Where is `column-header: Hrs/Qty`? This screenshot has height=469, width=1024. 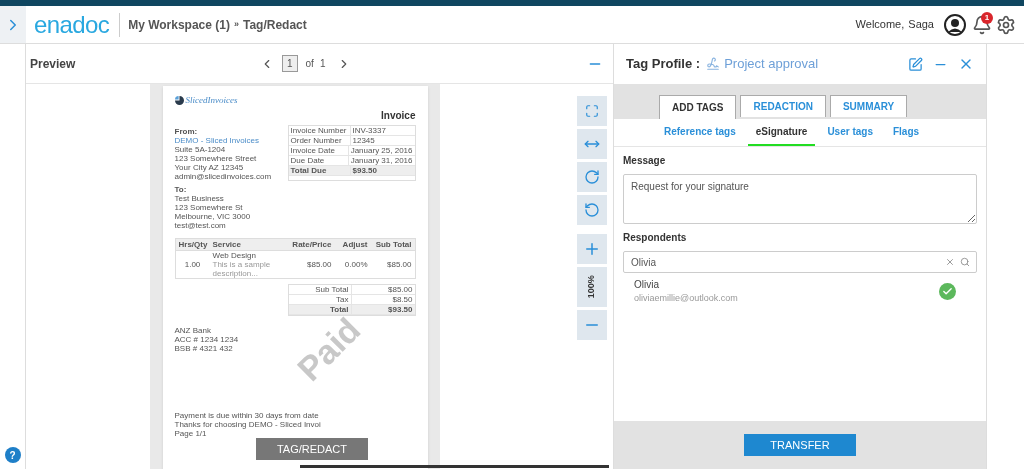 column-header: Hrs/Qty is located at coordinates (193, 244).